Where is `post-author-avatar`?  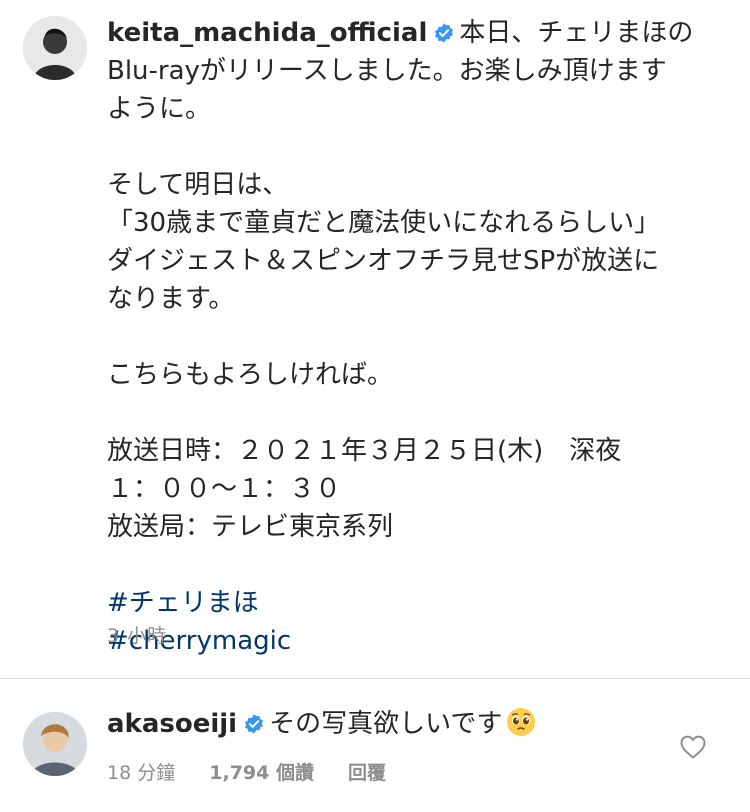
post-author-avatar is located at coordinates (55, 48).